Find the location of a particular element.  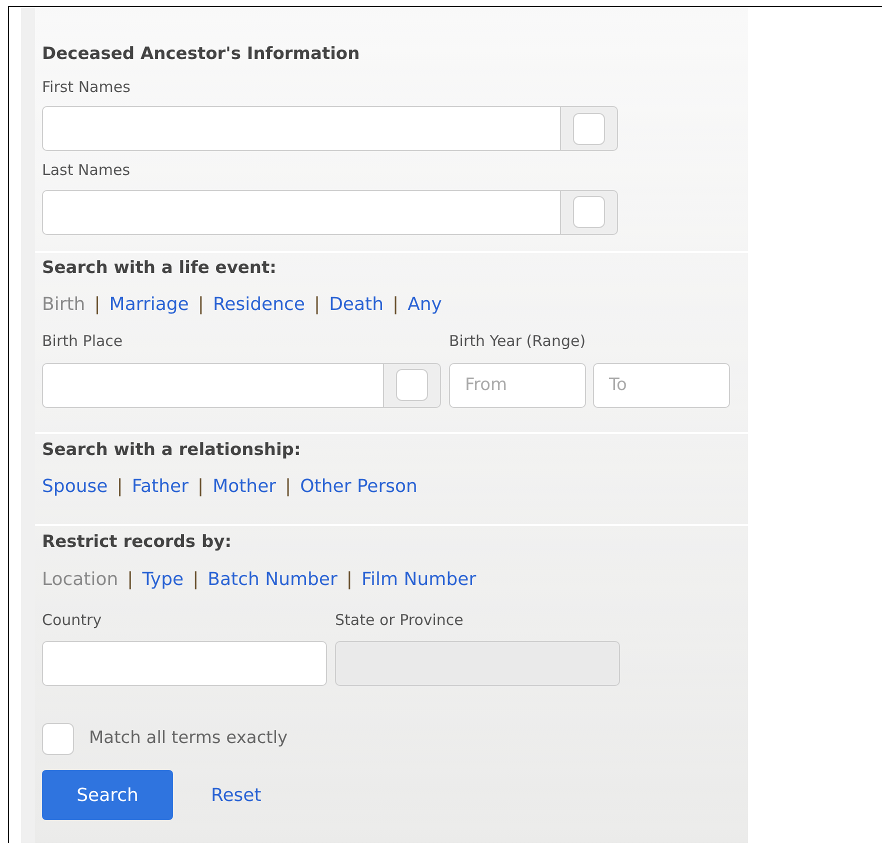

filter-link: Death is located at coordinates (356, 304).